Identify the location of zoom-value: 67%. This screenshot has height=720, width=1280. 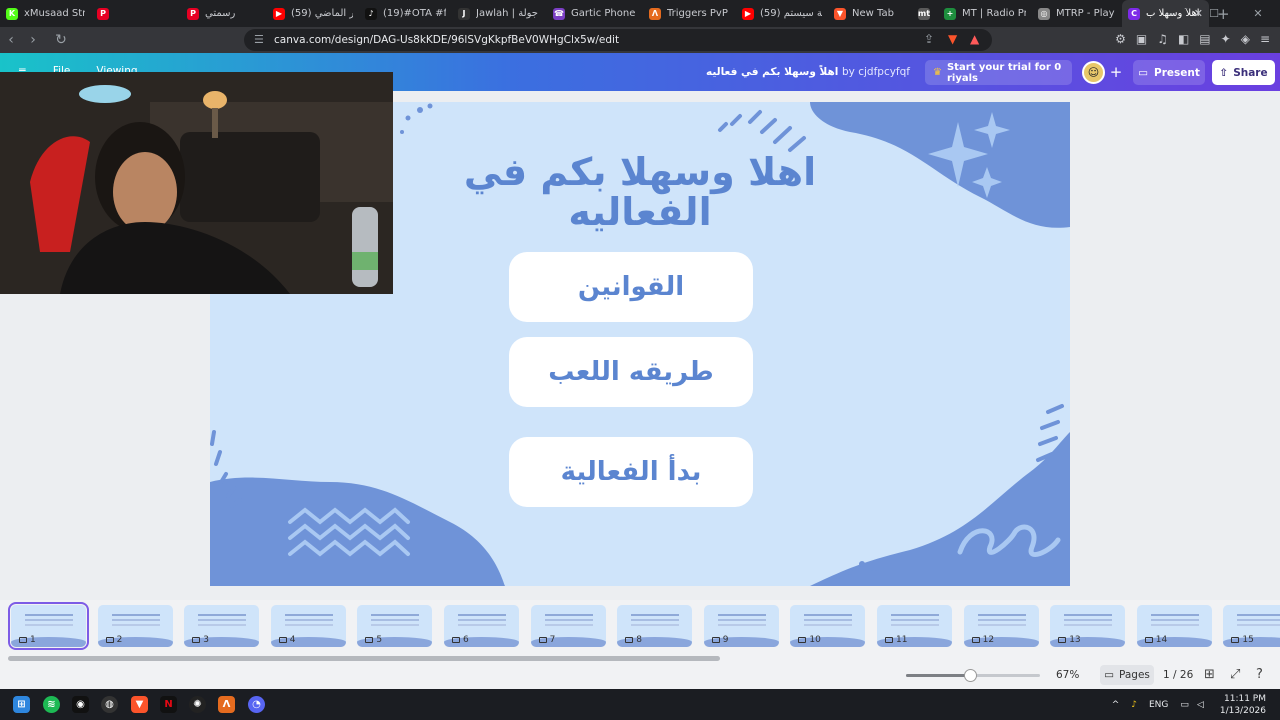
(1067, 675).